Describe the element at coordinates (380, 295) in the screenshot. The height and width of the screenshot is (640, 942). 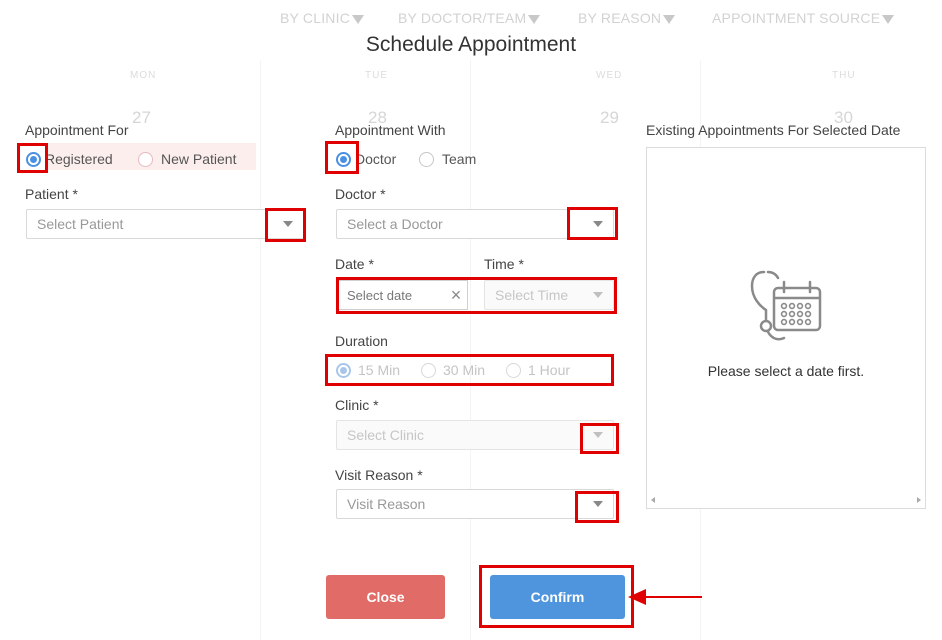
I see `date-input-placeholder: Select date` at that location.